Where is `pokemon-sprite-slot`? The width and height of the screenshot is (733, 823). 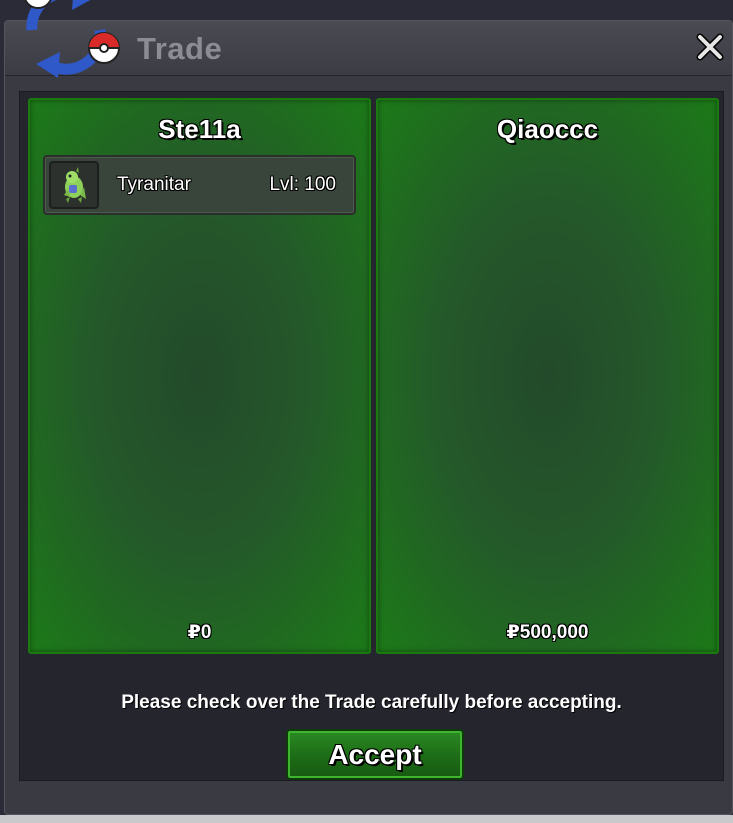 pokemon-sprite-slot is located at coordinates (74, 185).